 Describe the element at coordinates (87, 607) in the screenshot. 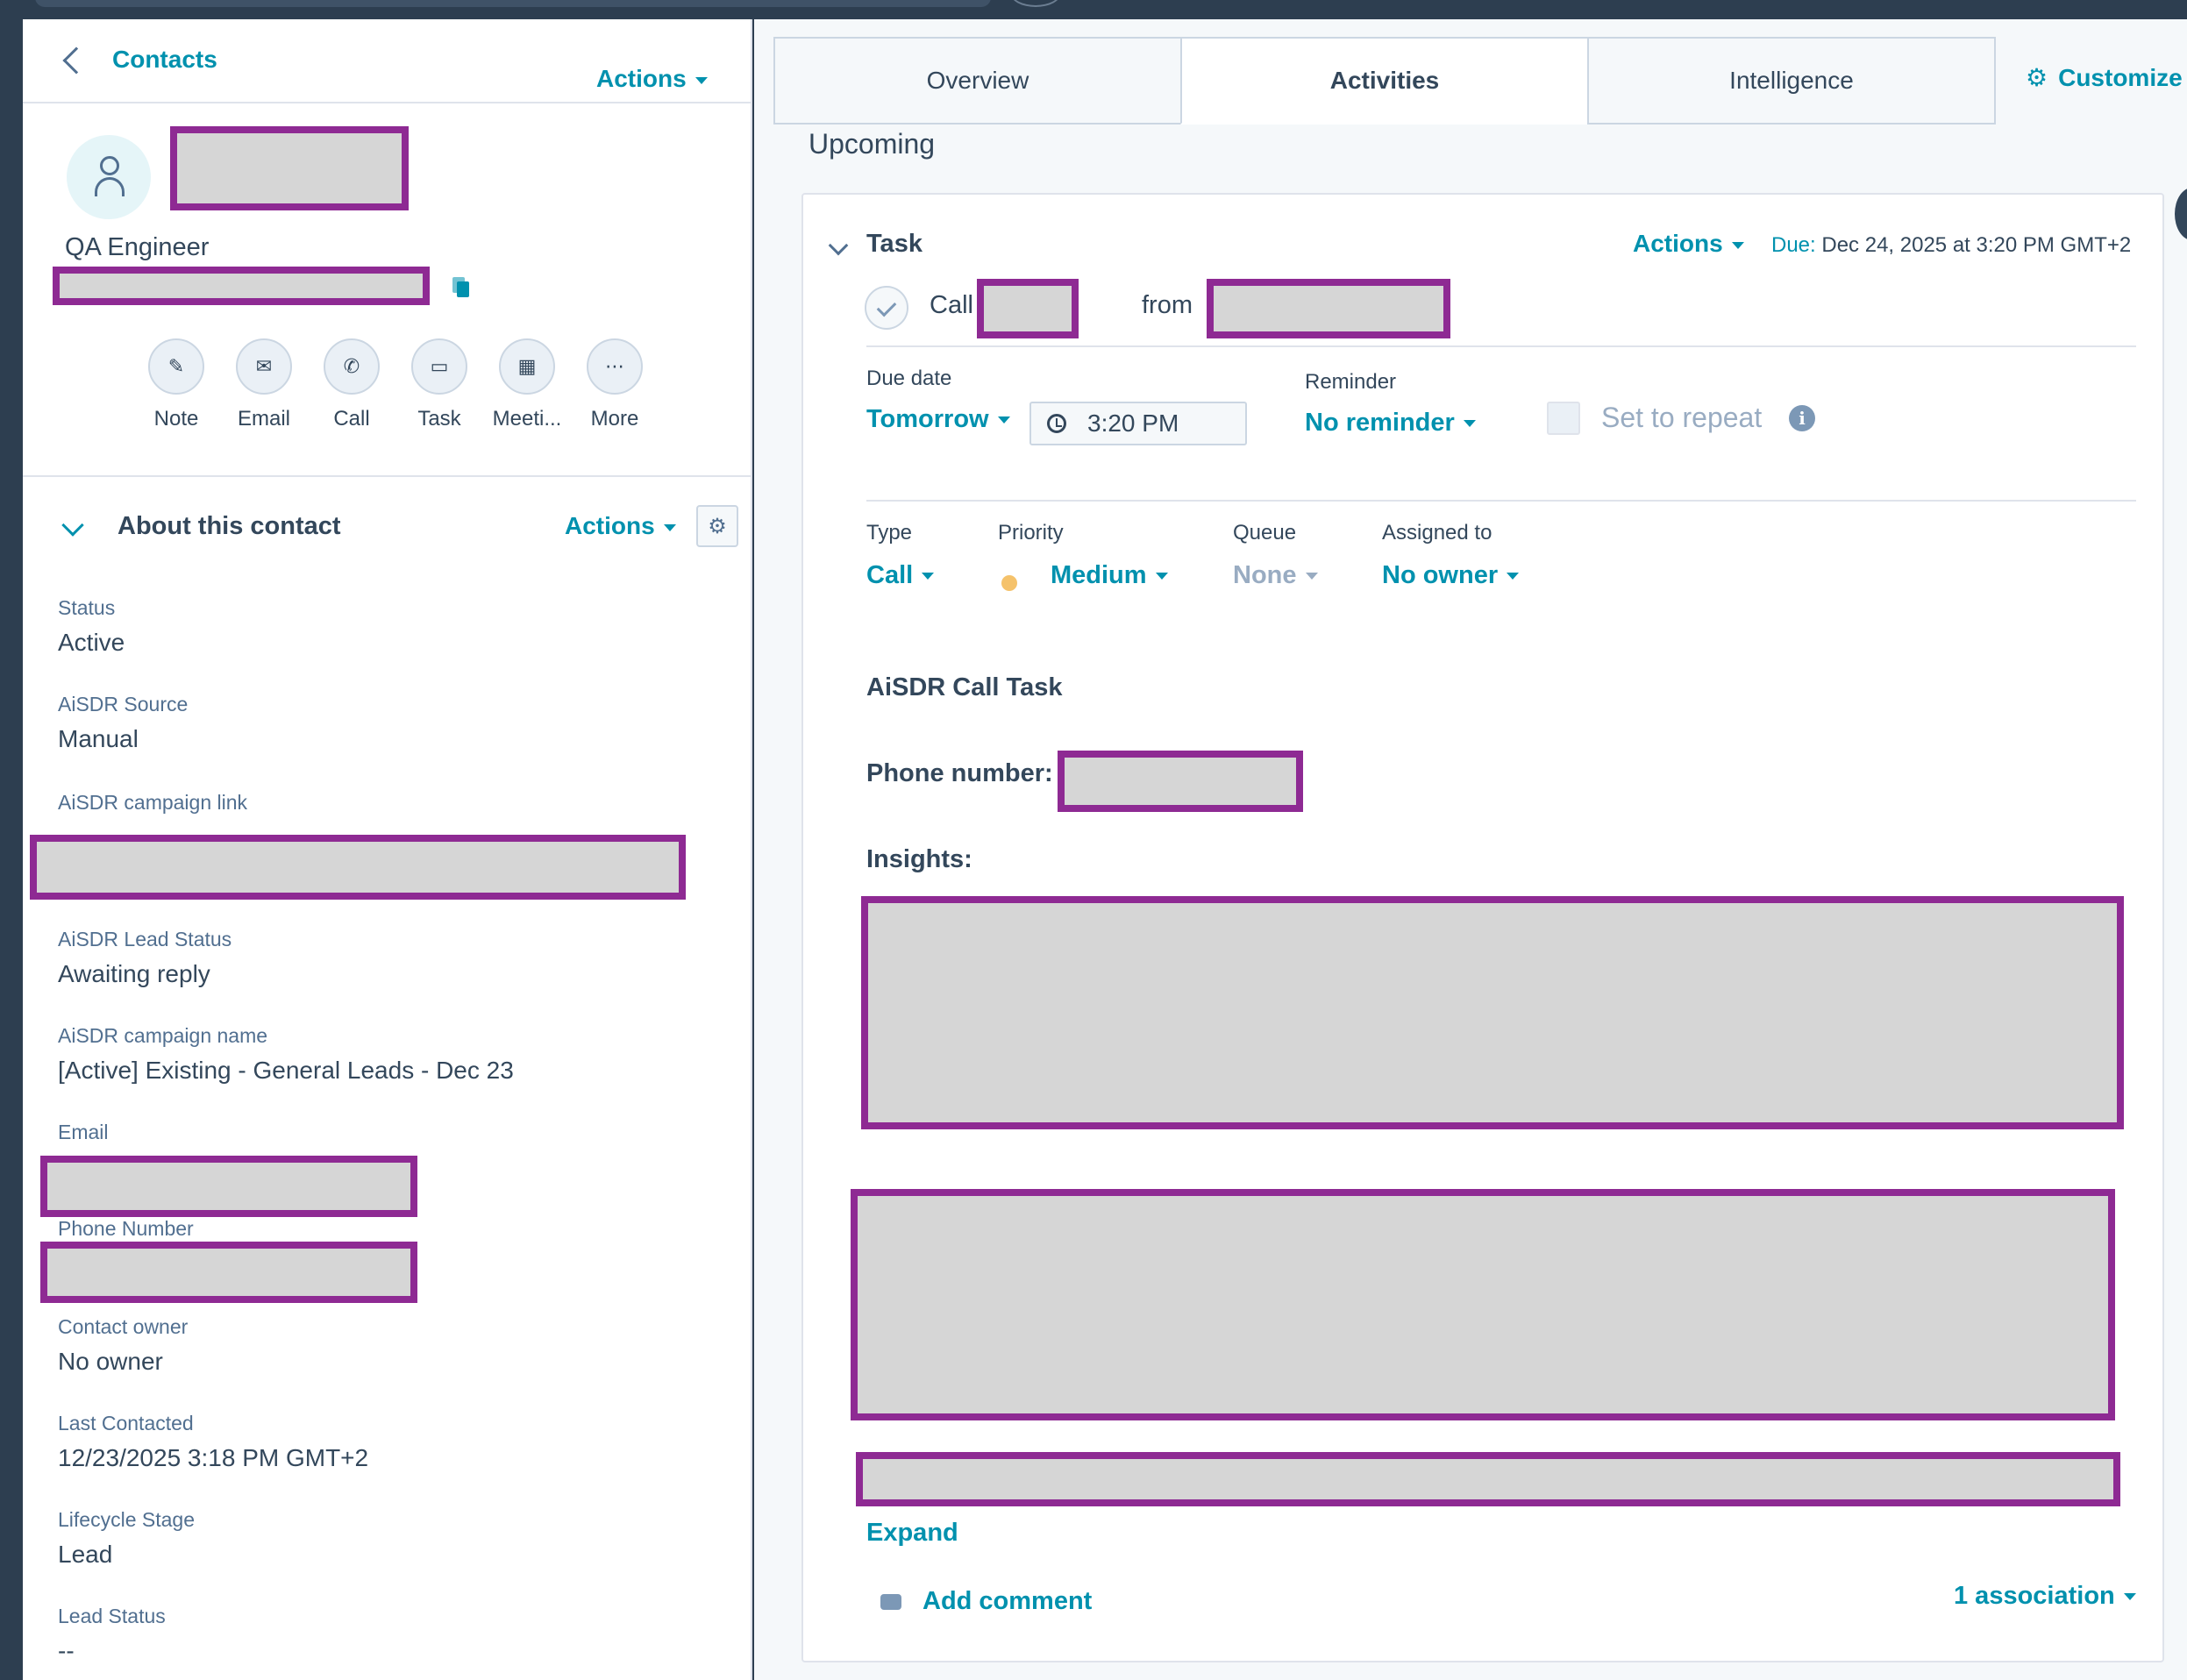

I see `property-label: Status` at that location.